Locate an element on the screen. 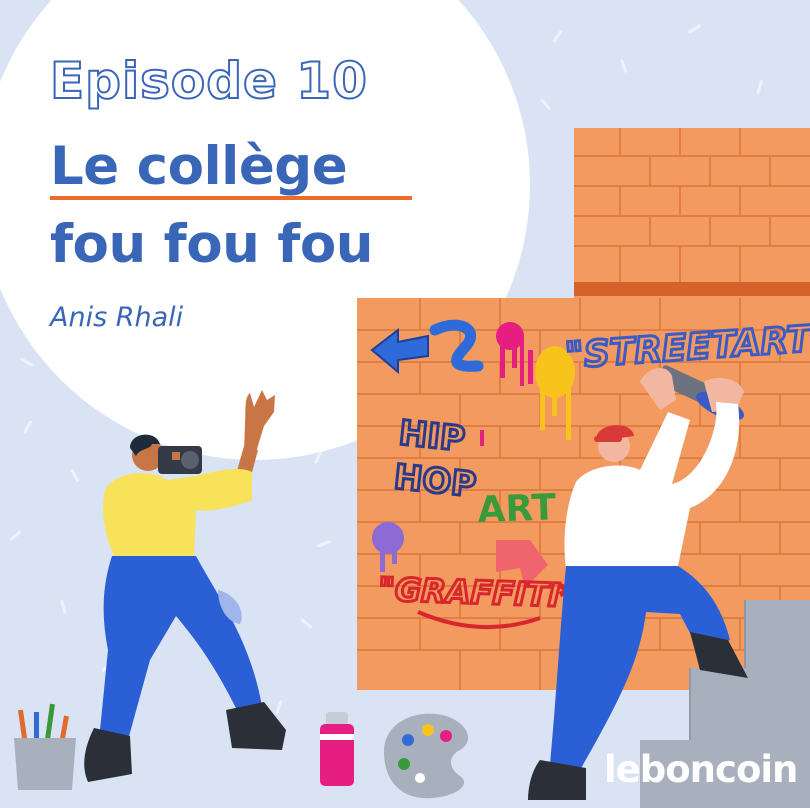 This screenshot has height=808, width=810. episode-number: Episode 10 is located at coordinates (208, 81).